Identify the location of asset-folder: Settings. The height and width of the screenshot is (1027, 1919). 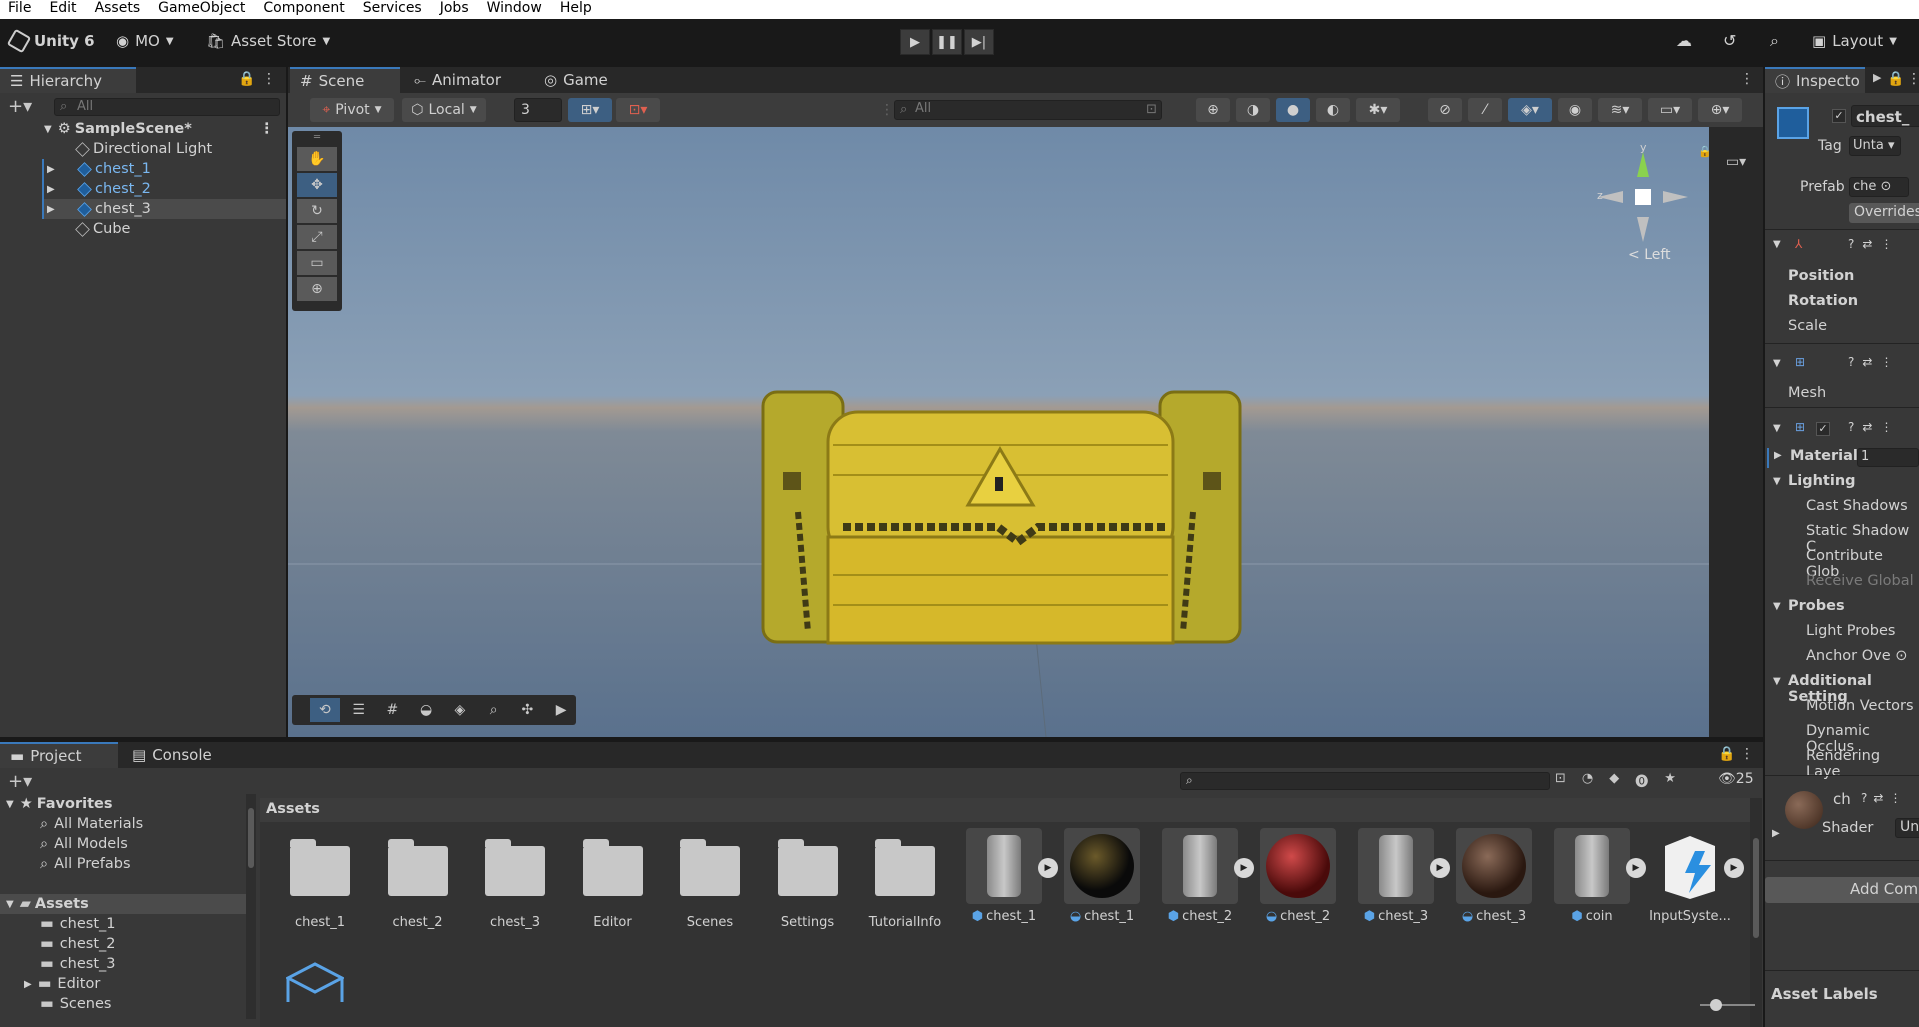
(808, 889).